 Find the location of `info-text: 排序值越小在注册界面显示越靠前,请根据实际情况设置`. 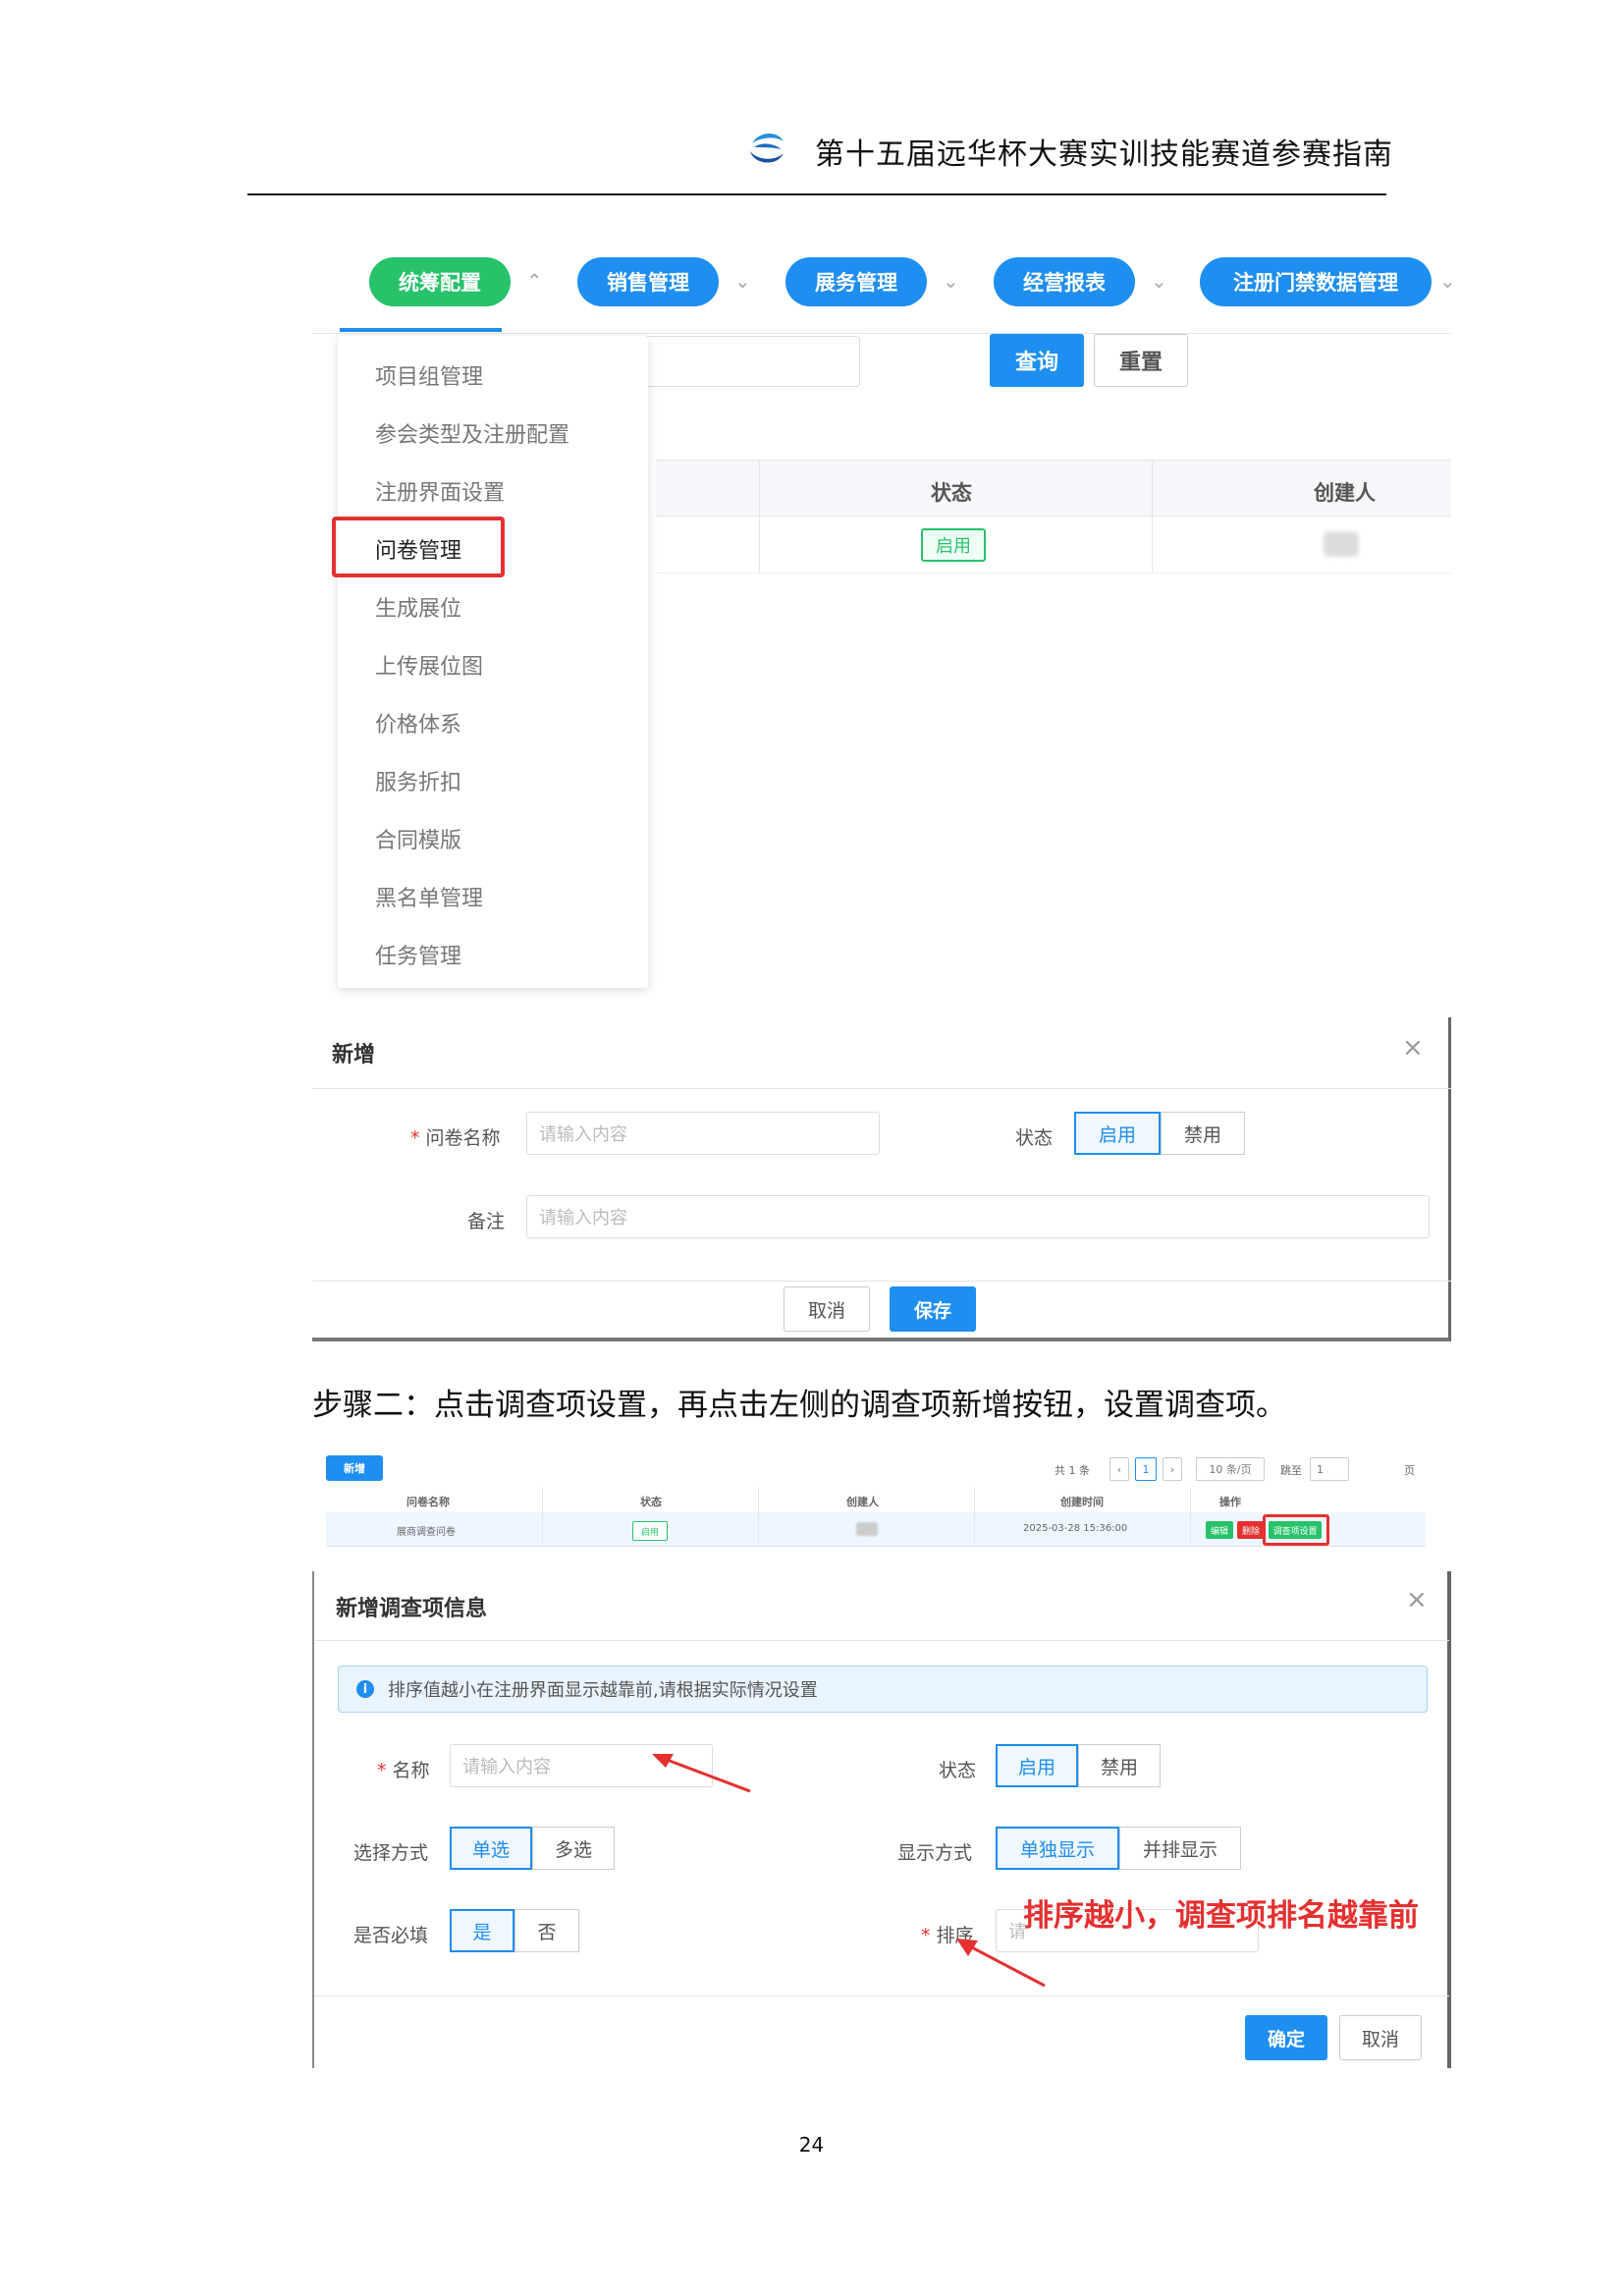

info-text: 排序值越小在注册界面显示越靠前,请根据实际情况设置 is located at coordinates (603, 1690).